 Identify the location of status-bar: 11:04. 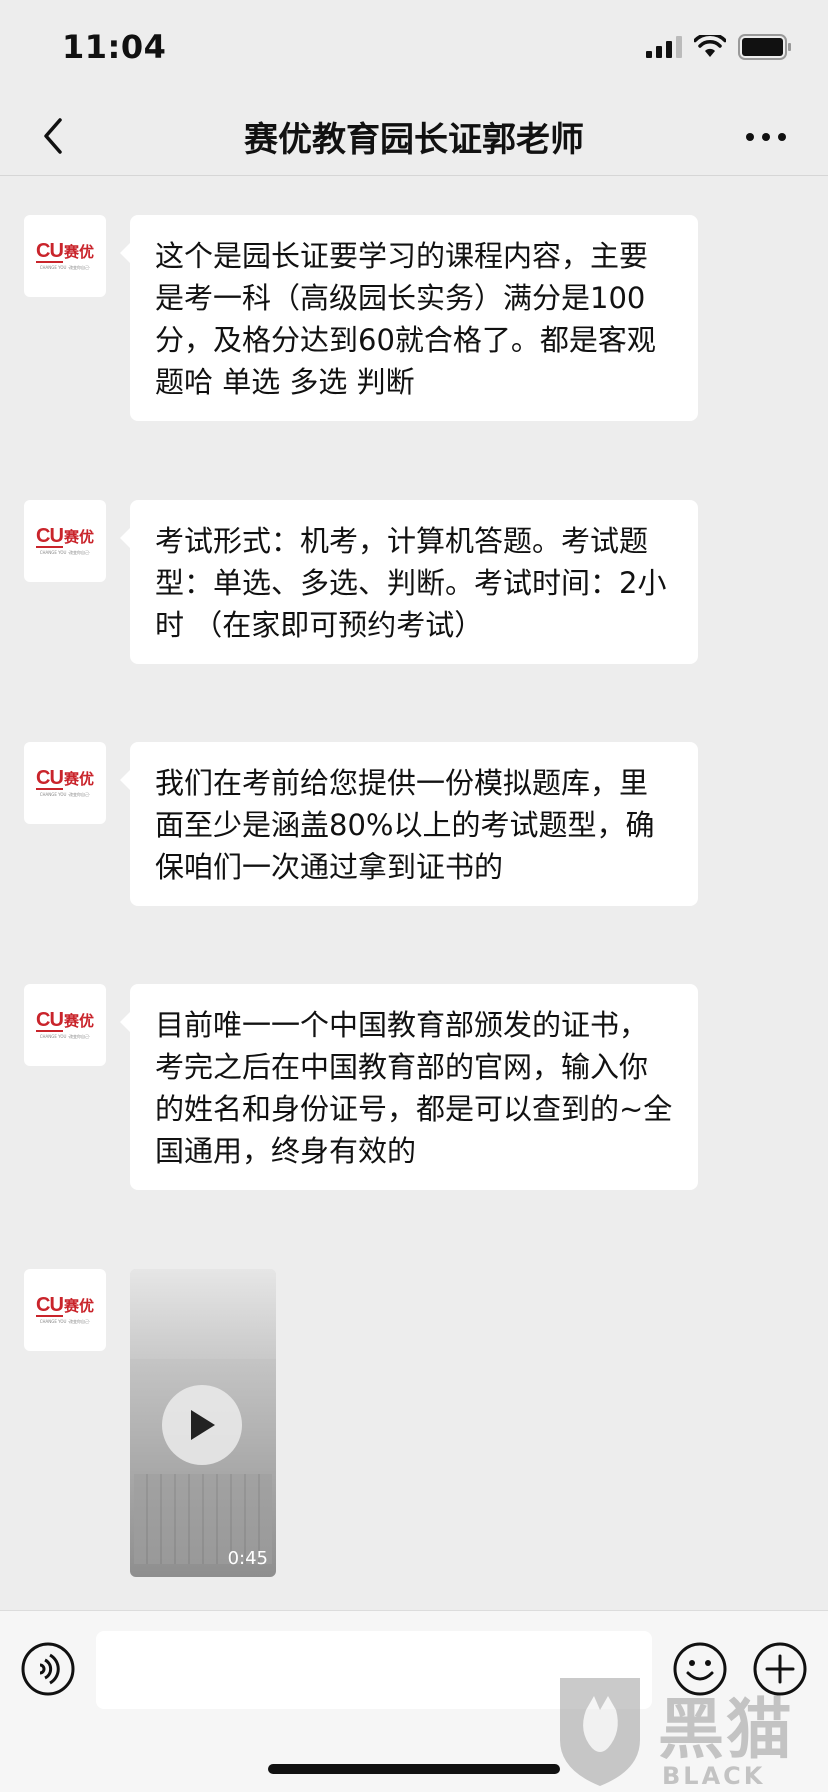
(414, 48).